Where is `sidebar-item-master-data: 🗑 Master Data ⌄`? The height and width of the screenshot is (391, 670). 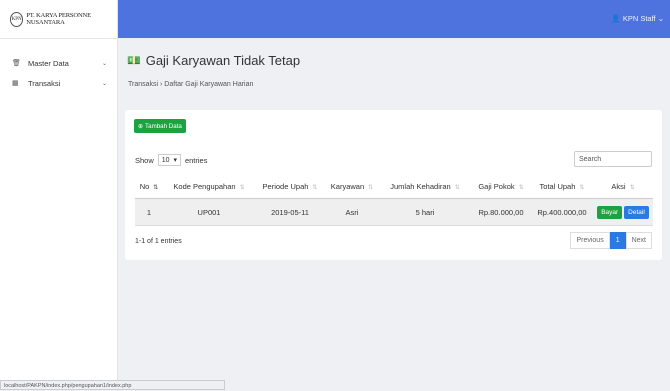
sidebar-item-master-data: 🗑 Master Data ⌄ is located at coordinates (58, 63).